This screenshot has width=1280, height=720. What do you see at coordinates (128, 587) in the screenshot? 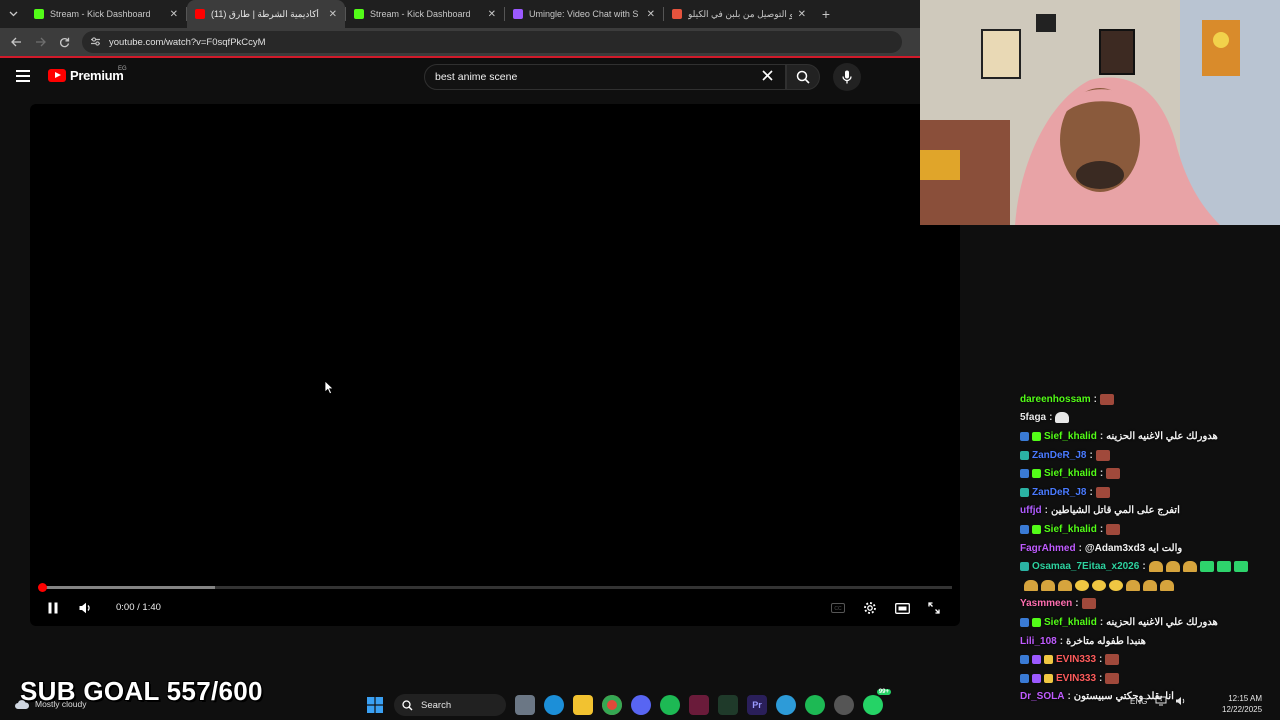
I see `progress-buffered` at bounding box center [128, 587].